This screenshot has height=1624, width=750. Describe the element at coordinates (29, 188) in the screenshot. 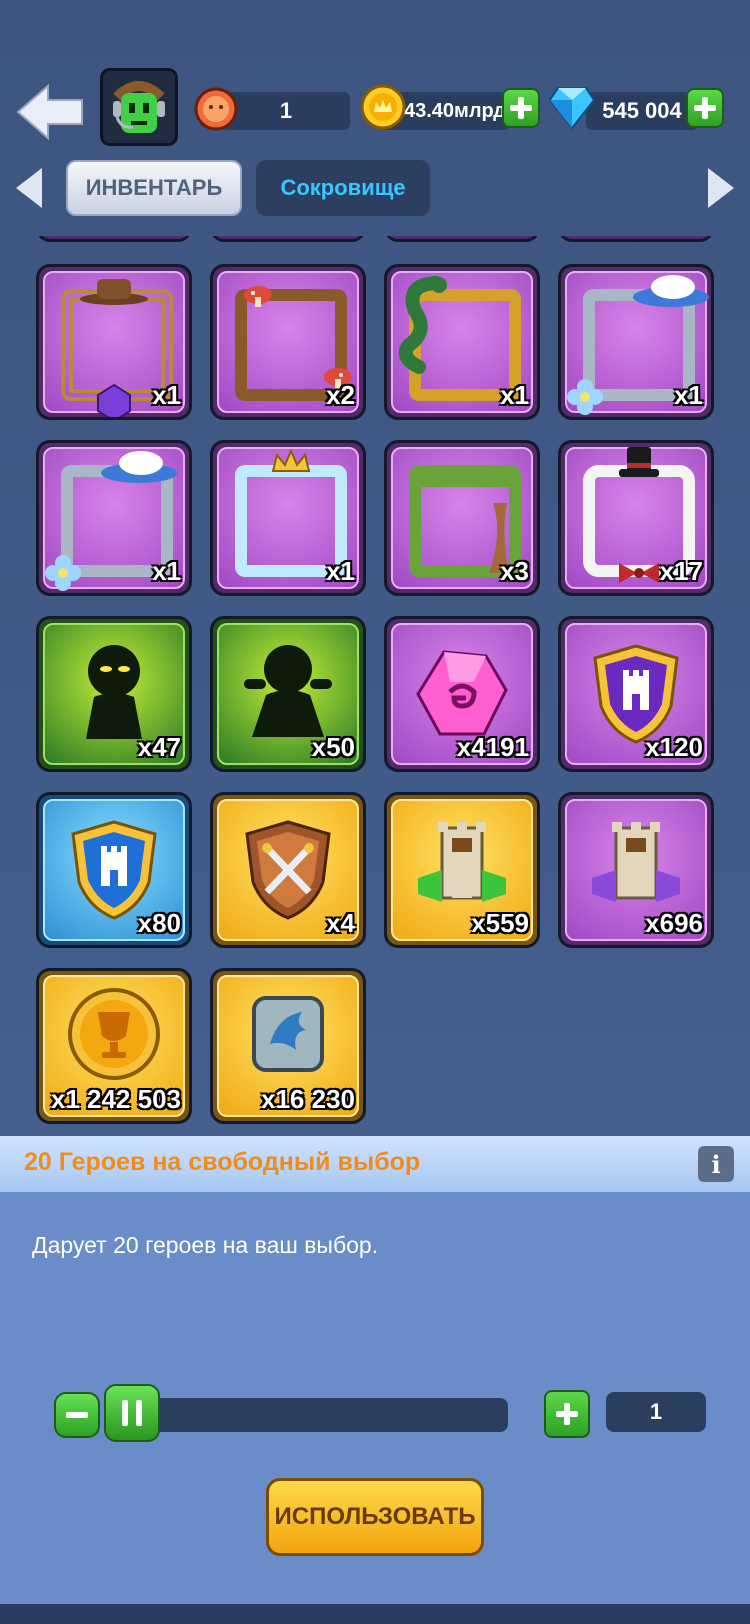

I see `tab-prev-arrow-icon` at that location.